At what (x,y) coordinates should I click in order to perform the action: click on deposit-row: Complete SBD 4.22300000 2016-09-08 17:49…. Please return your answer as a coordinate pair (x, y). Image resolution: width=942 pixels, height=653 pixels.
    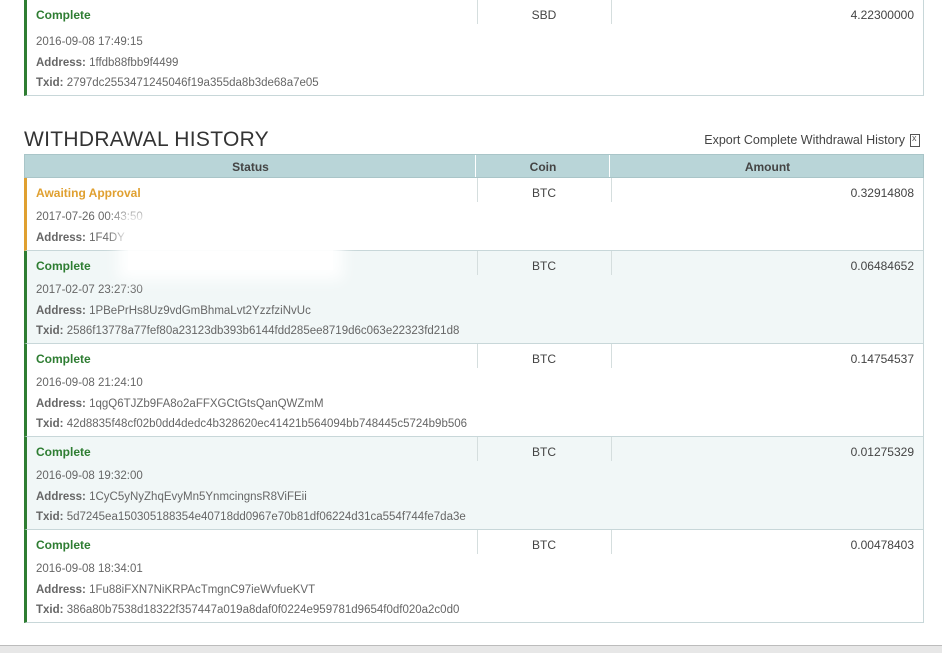
    Looking at the image, I should click on (474, 48).